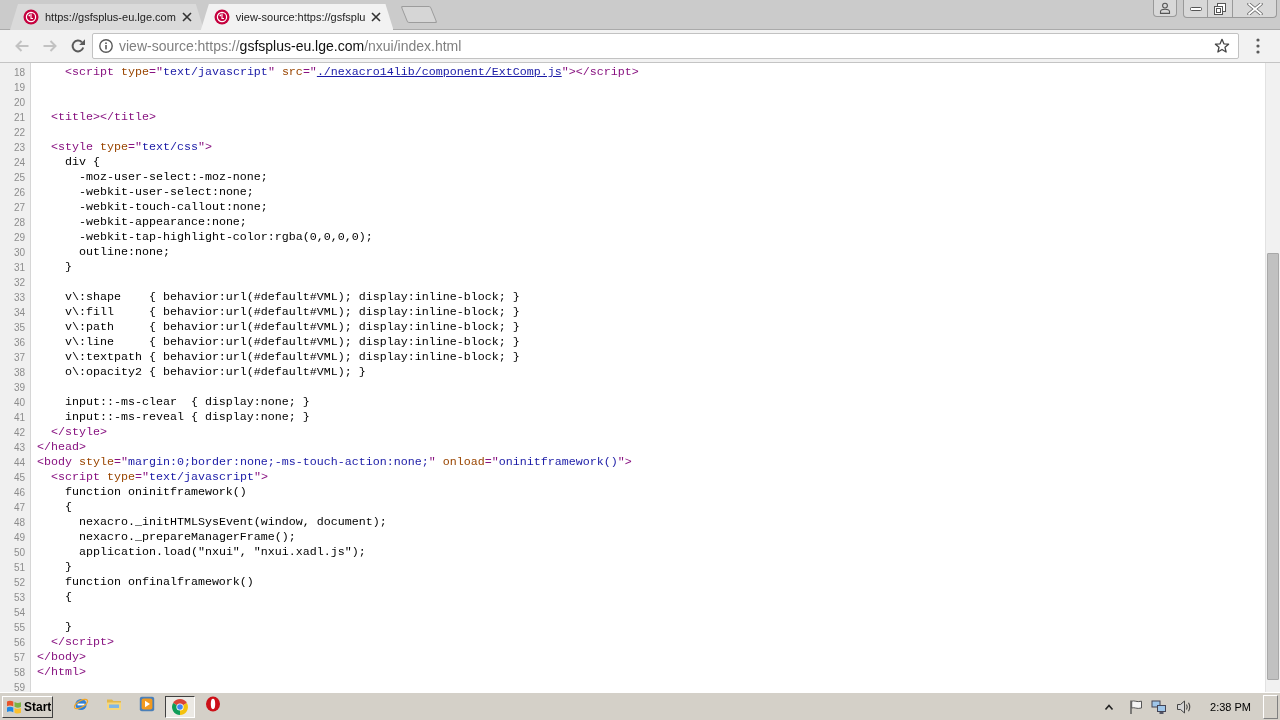 The image size is (1280, 720). What do you see at coordinates (1195, 9) in the screenshot?
I see `minimize-button` at bounding box center [1195, 9].